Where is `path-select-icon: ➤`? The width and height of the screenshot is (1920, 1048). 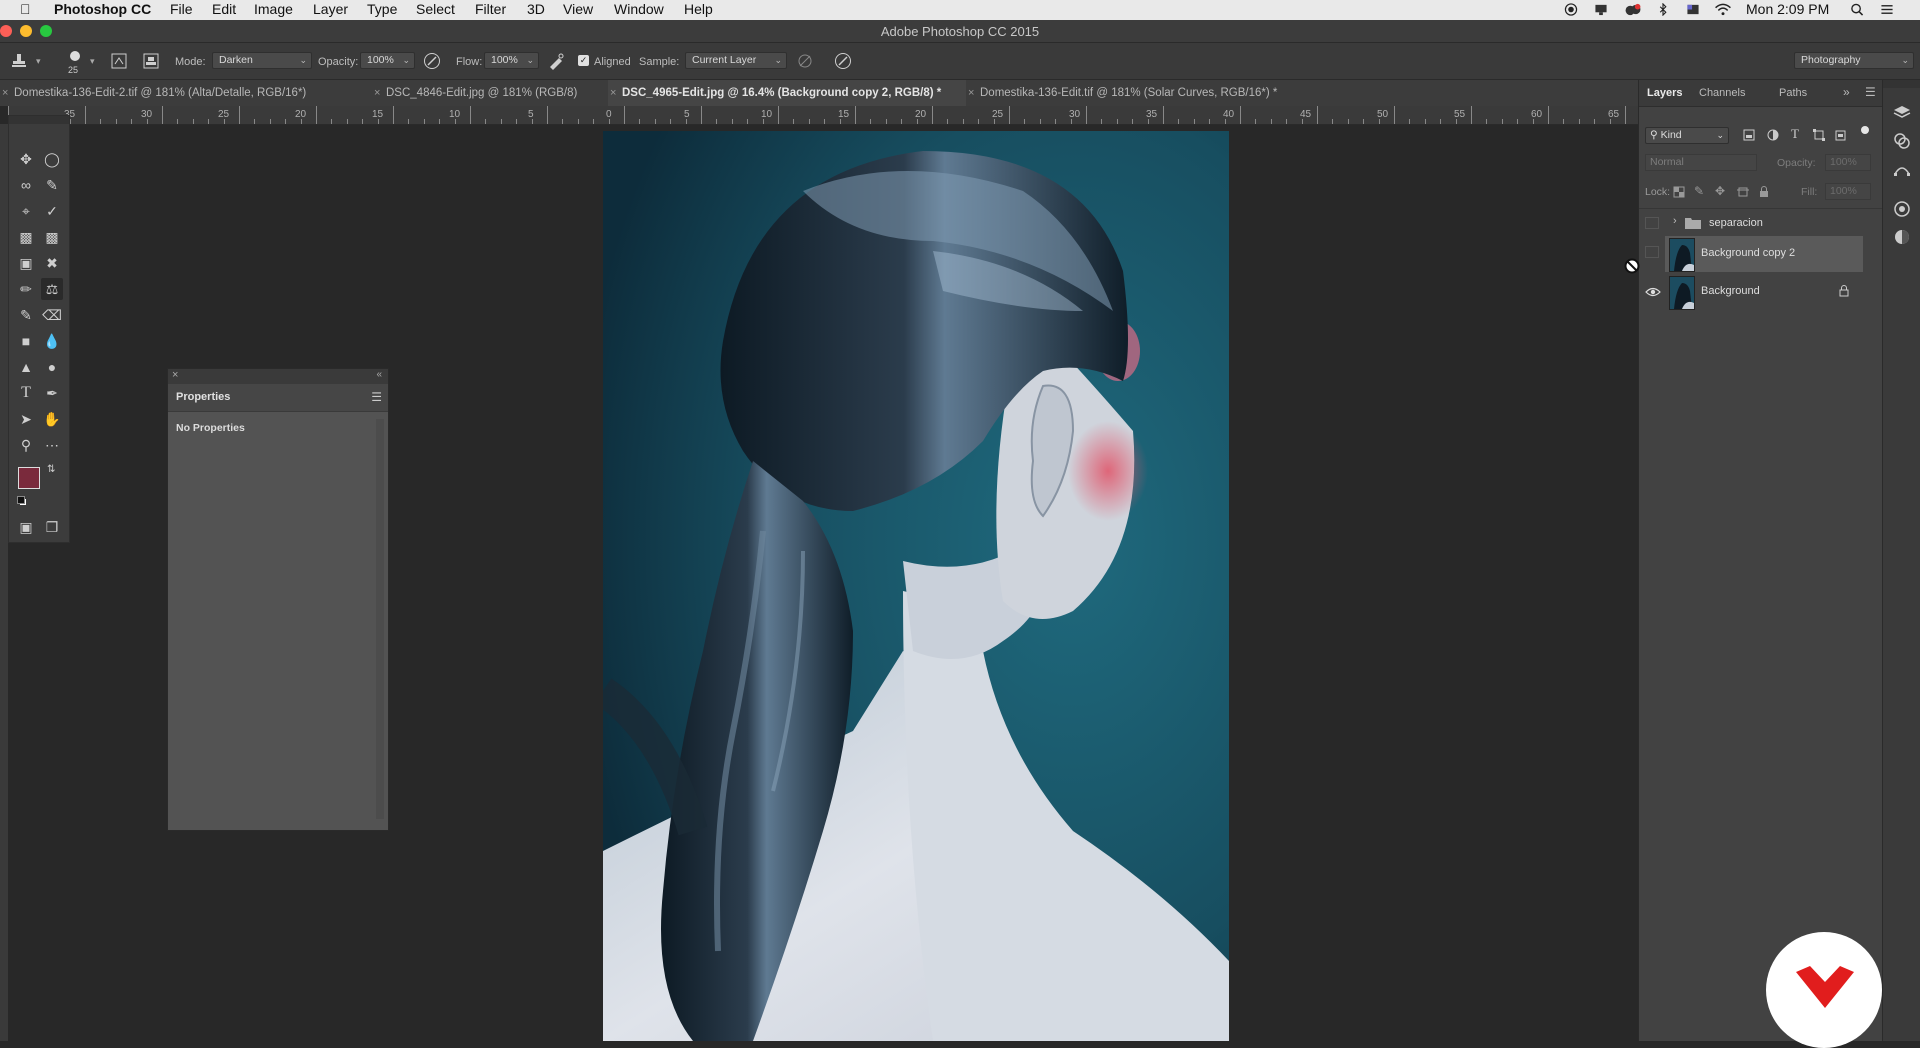
path-select-icon: ➤ is located at coordinates (26, 419).